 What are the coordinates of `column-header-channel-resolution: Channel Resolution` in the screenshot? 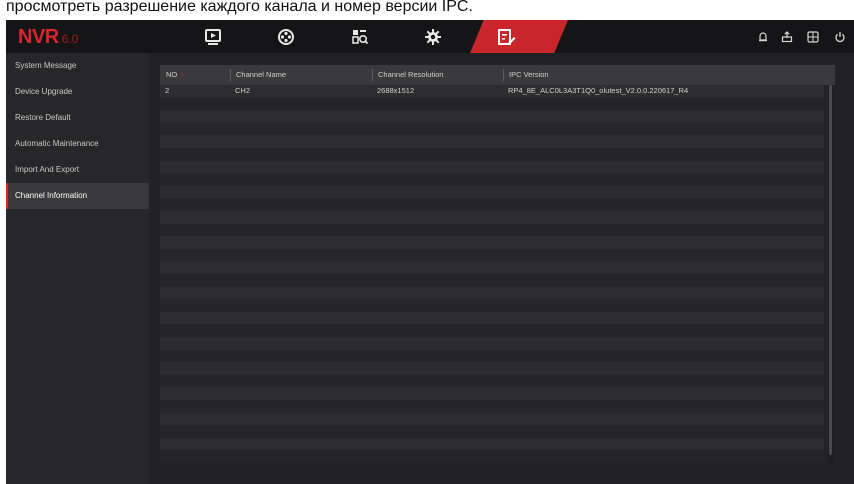 It's located at (437, 75).